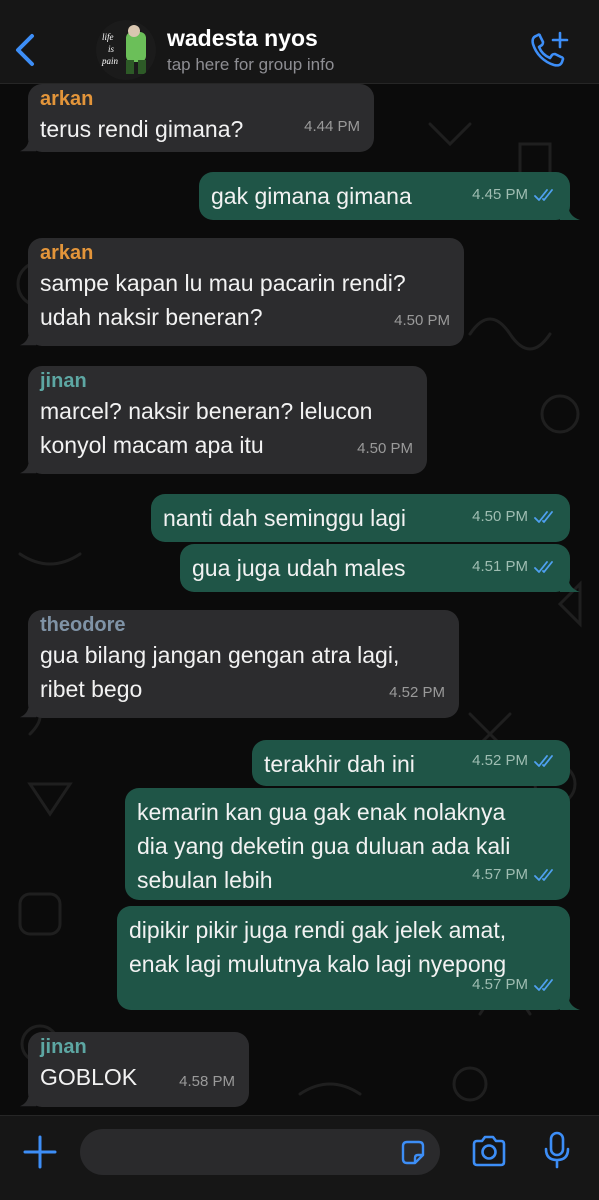 Image resolution: width=599 pixels, height=1200 pixels. What do you see at coordinates (360, 518) in the screenshot?
I see `outgoing-message: nanti dah seminggu lagi 4.50 PM` at bounding box center [360, 518].